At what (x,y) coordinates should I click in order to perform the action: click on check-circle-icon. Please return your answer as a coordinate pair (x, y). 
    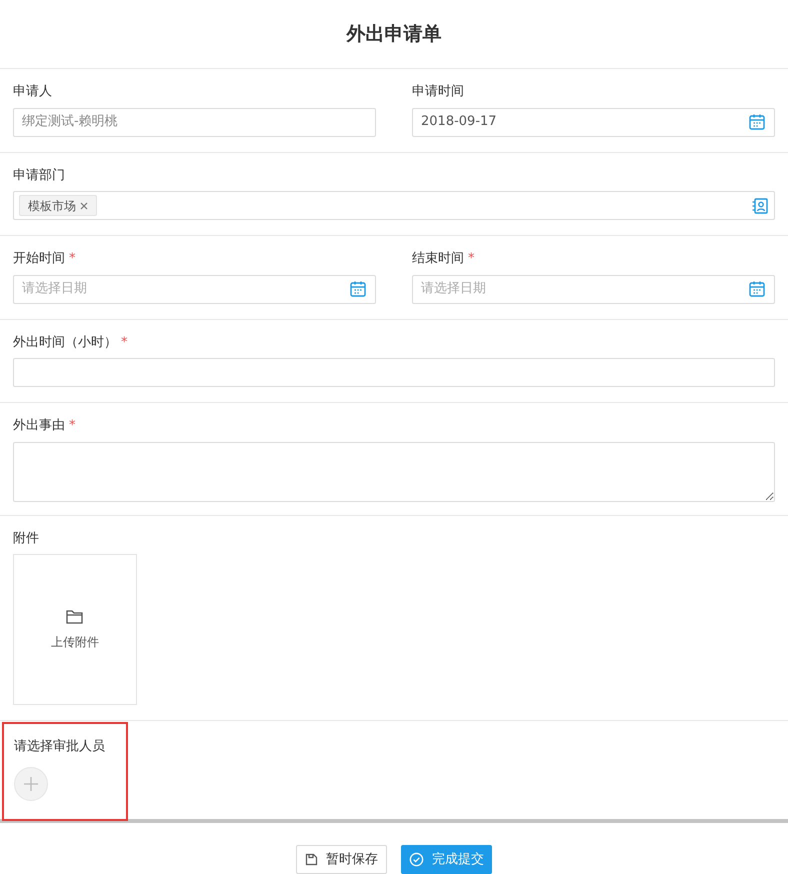
    Looking at the image, I should click on (416, 859).